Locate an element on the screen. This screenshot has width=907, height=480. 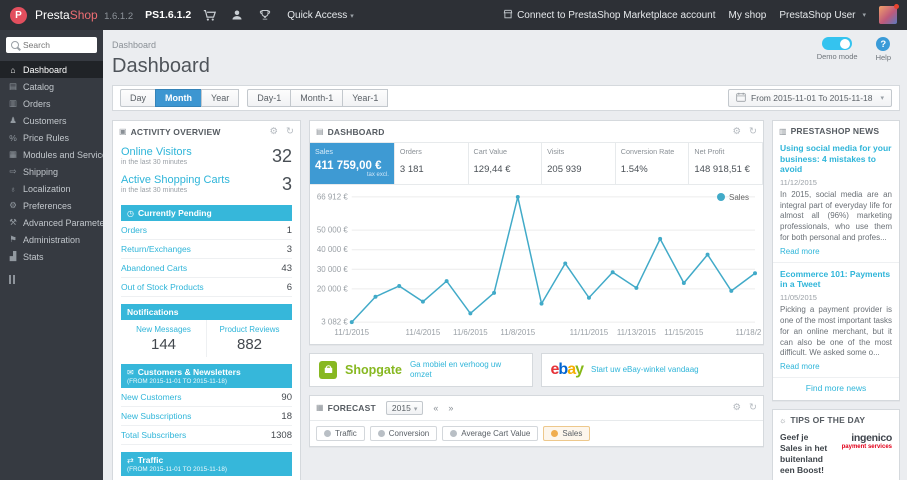
sidebar-item: ⇨ Shipping is located at coordinates (51, 171).